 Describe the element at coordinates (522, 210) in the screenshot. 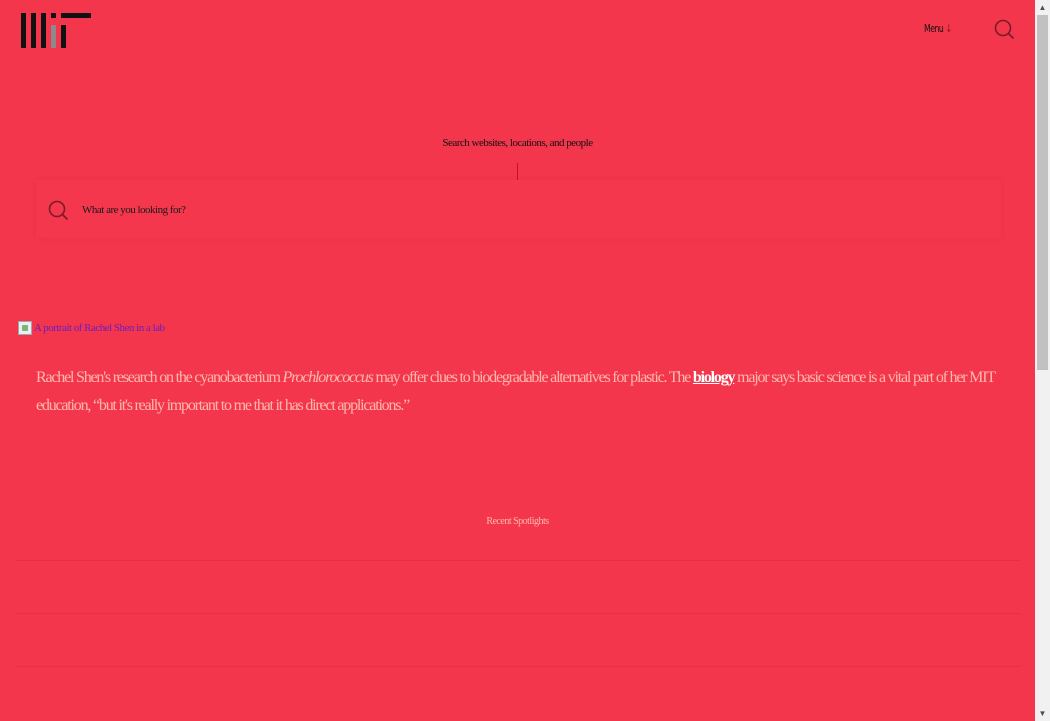

I see `search-input` at that location.